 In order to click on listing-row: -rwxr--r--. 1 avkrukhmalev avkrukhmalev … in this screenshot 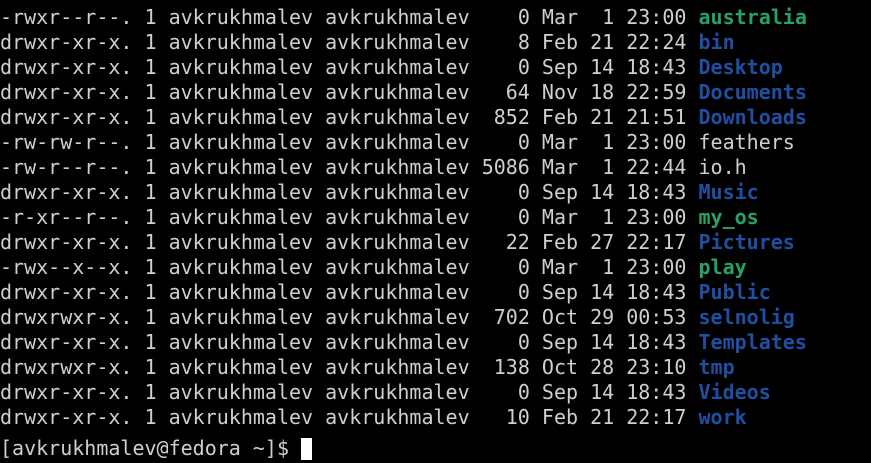, I will do `click(435, 17)`.